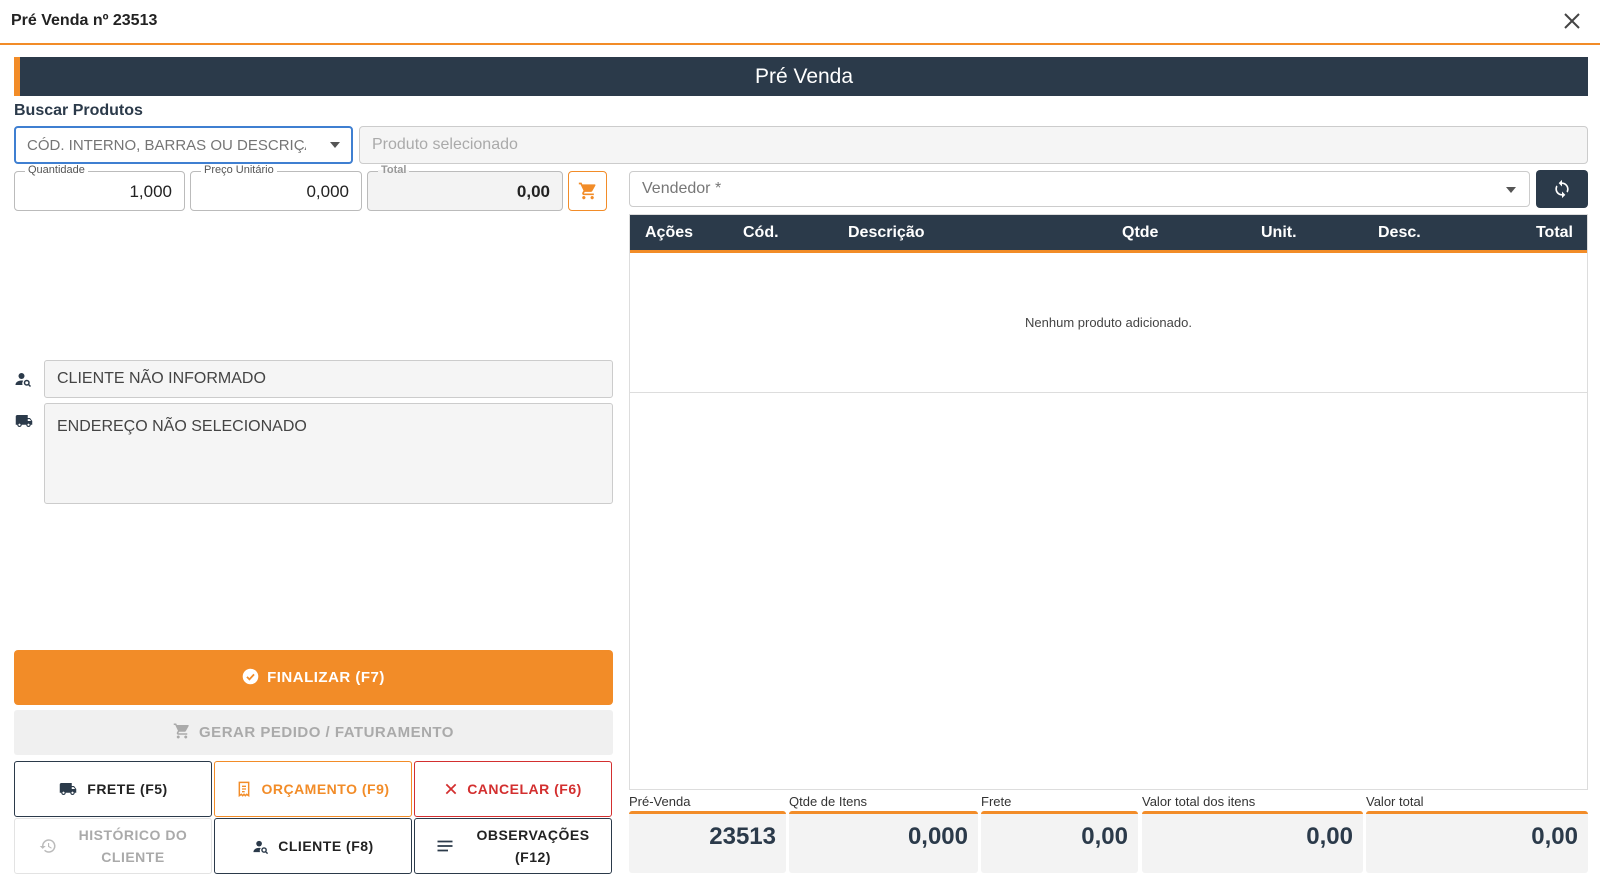 Image resolution: width=1600 pixels, height=881 pixels. What do you see at coordinates (707, 842) in the screenshot?
I see `summary-value: 23513` at bounding box center [707, 842].